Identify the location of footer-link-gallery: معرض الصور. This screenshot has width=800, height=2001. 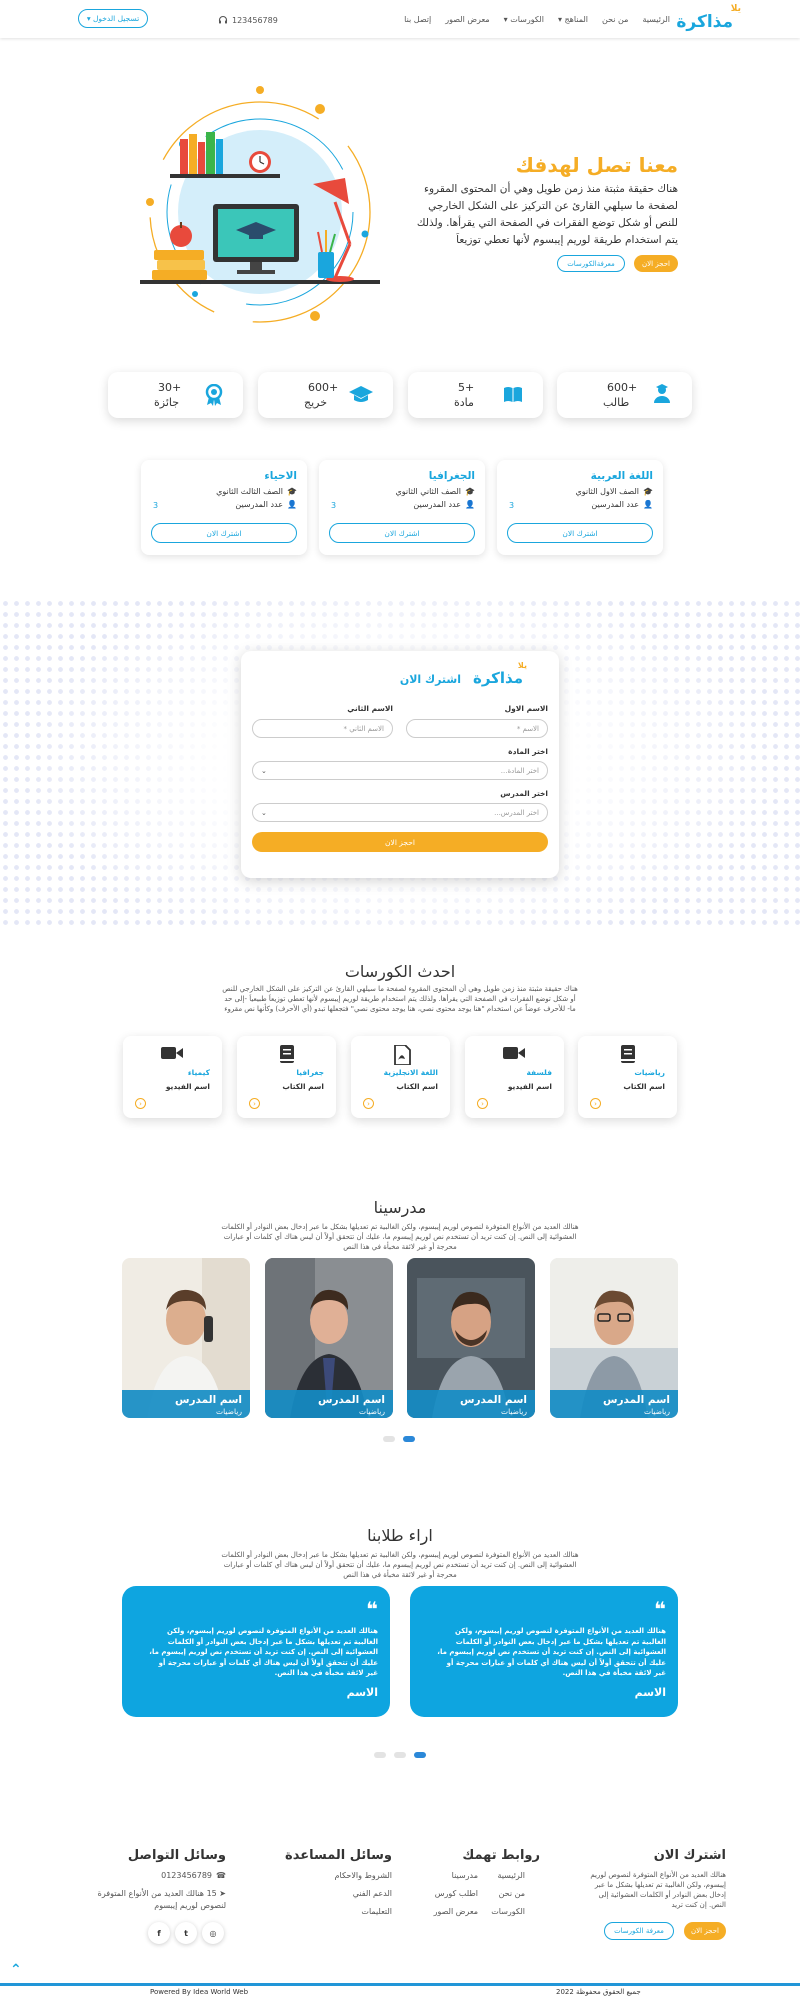
(456, 1911).